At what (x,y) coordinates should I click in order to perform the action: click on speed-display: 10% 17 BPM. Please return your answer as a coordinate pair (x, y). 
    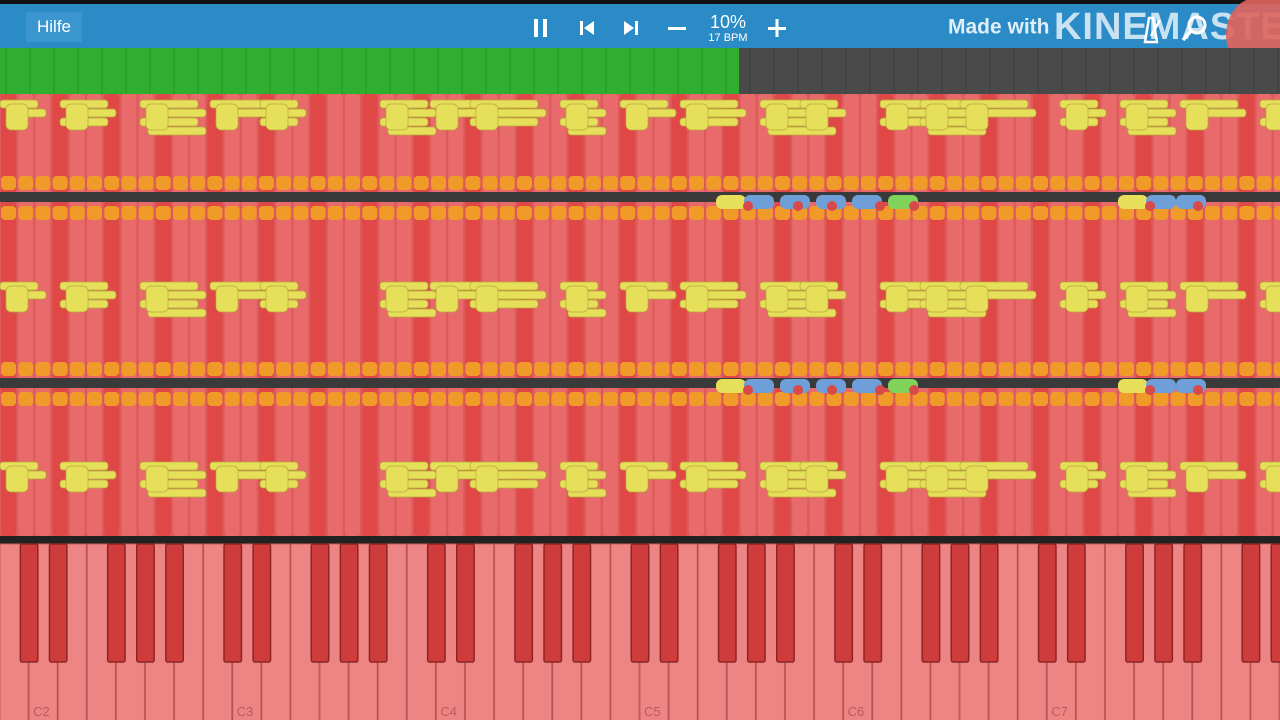
    Looking at the image, I should click on (728, 28).